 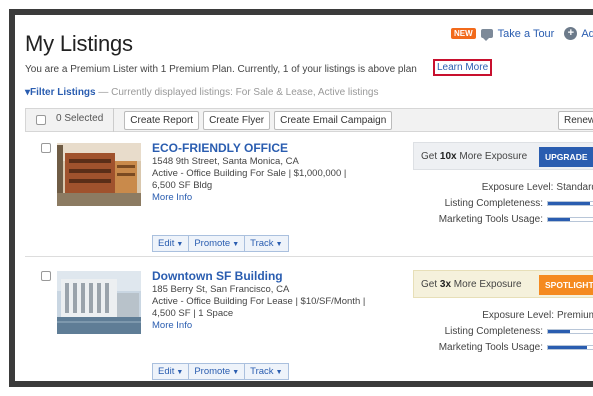 What do you see at coordinates (221, 289) in the screenshot?
I see `listing-address: 185 Berry St, San Francisco, CA` at bounding box center [221, 289].